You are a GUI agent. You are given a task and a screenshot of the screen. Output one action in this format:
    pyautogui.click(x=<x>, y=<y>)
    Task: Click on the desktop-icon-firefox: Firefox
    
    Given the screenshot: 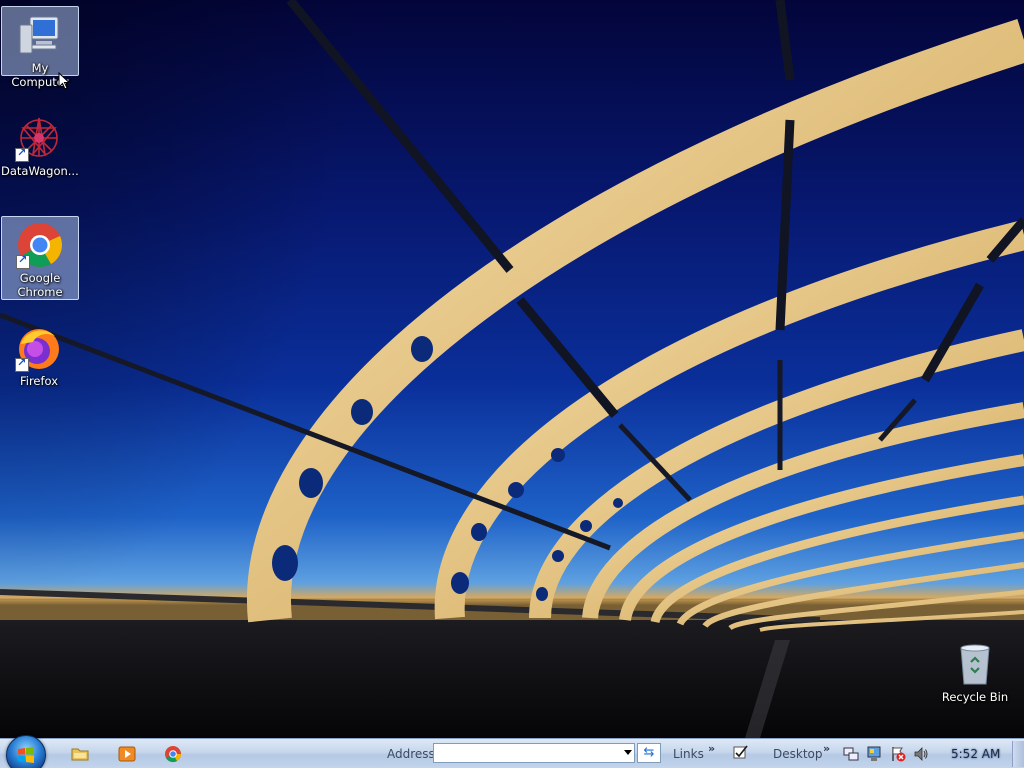 What is the action you would take?
    pyautogui.click(x=39, y=355)
    